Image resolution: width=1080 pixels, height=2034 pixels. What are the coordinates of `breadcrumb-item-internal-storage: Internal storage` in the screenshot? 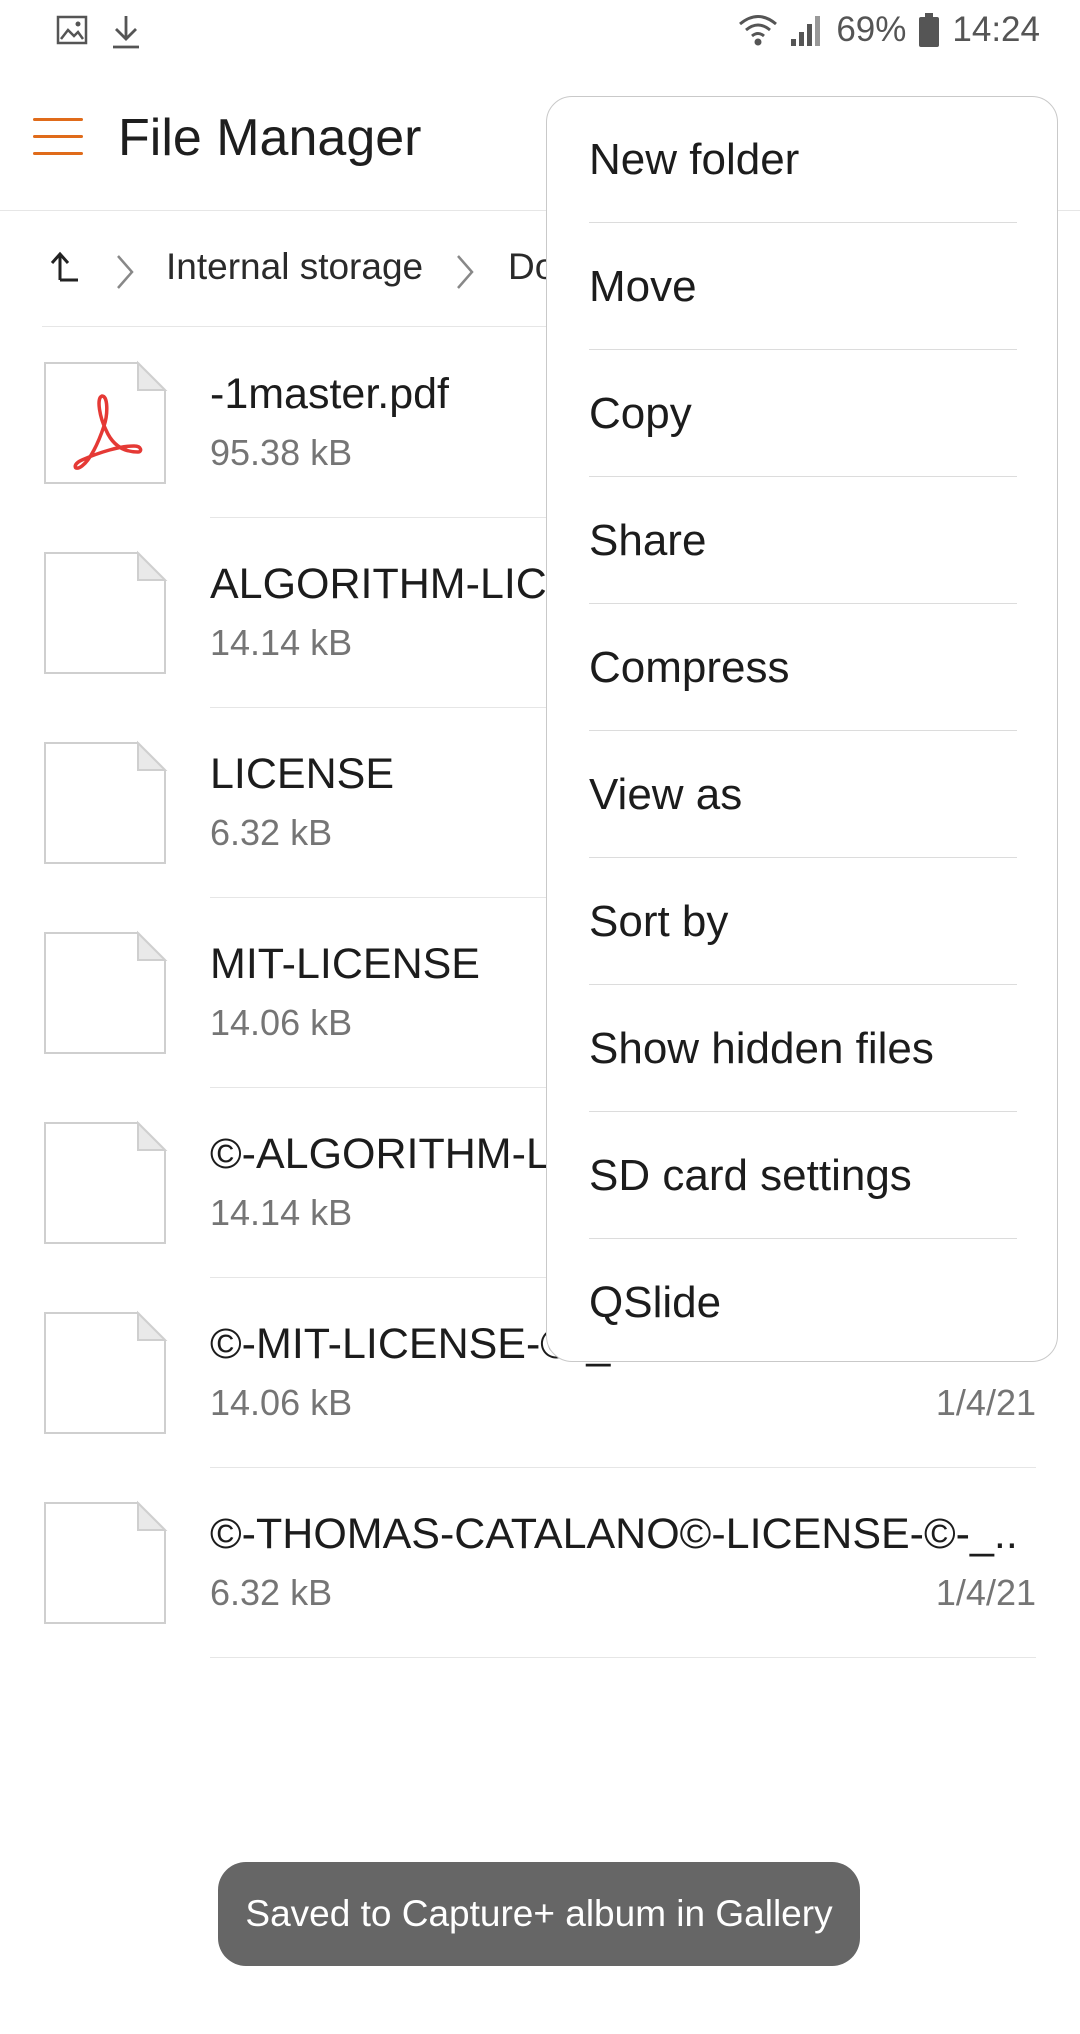 It's located at (294, 267).